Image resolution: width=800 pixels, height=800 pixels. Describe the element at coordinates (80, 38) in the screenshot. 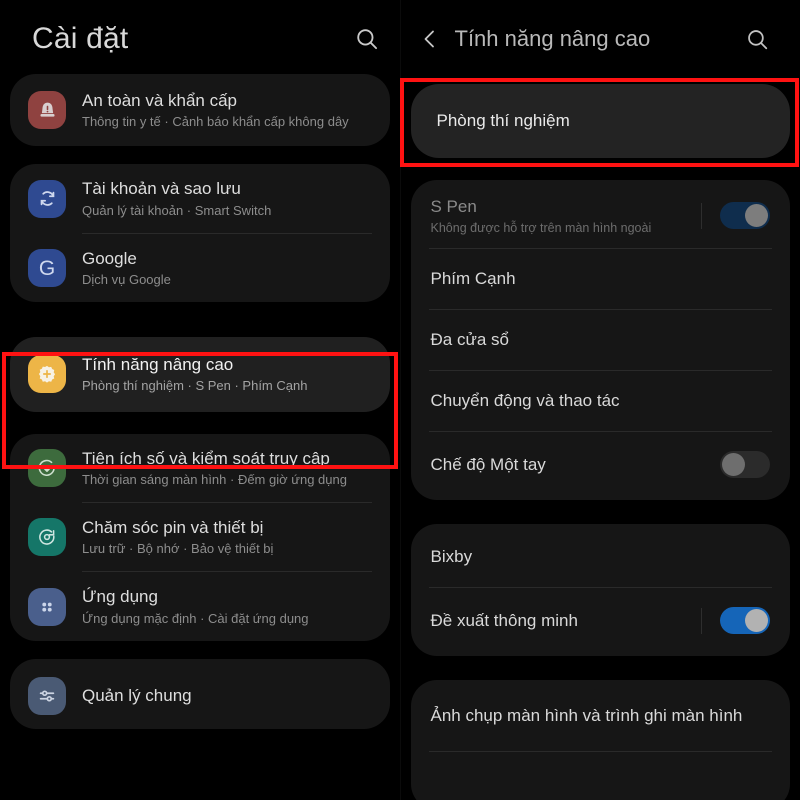

I see `page-title: Cài đặt` at that location.